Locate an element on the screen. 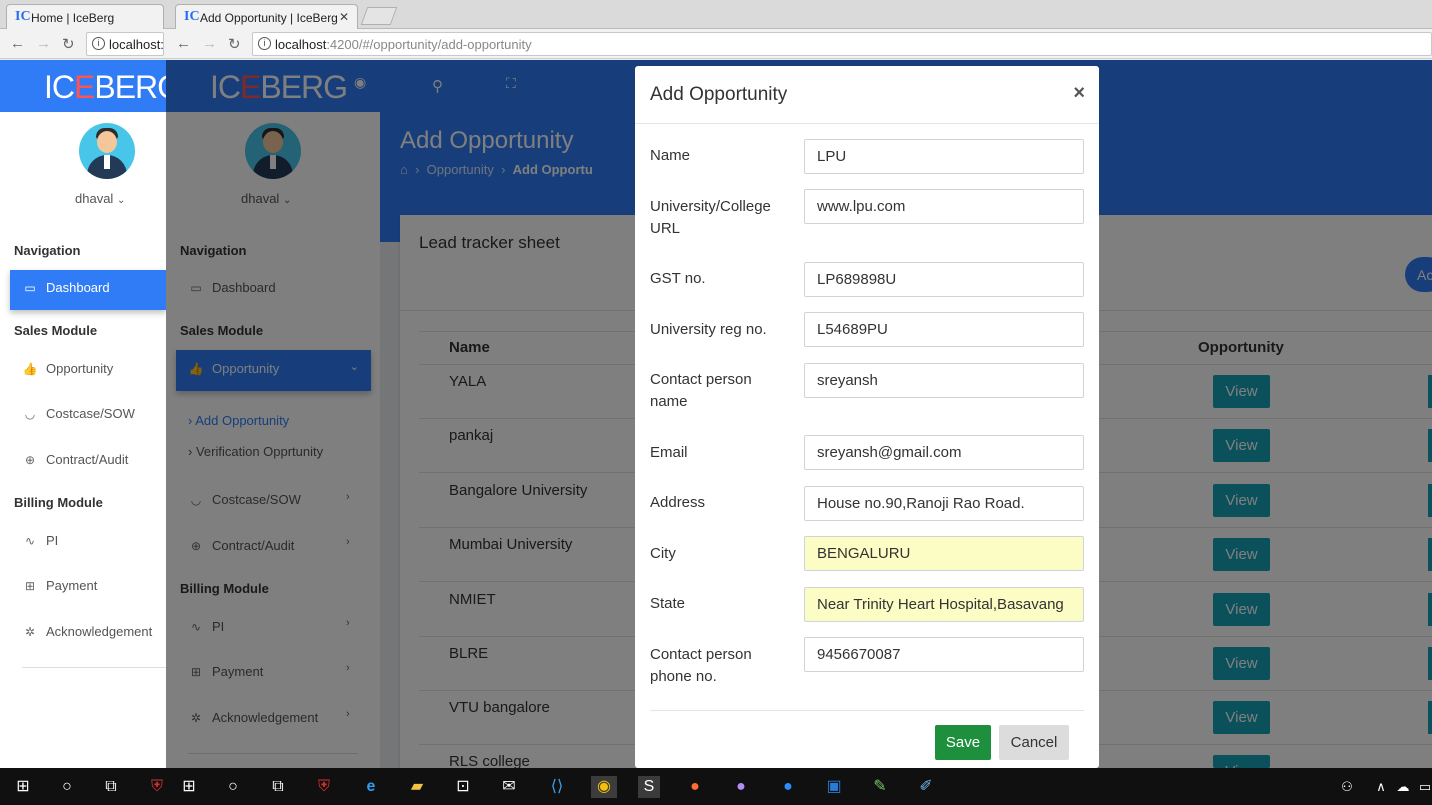  chevron-down-icon: ⌄ is located at coordinates (121, 200).